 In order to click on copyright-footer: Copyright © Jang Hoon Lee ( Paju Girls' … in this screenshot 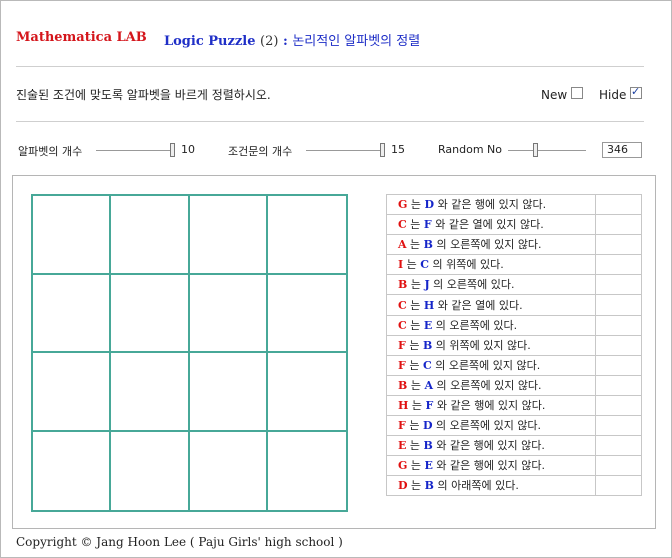, I will do `click(179, 542)`.